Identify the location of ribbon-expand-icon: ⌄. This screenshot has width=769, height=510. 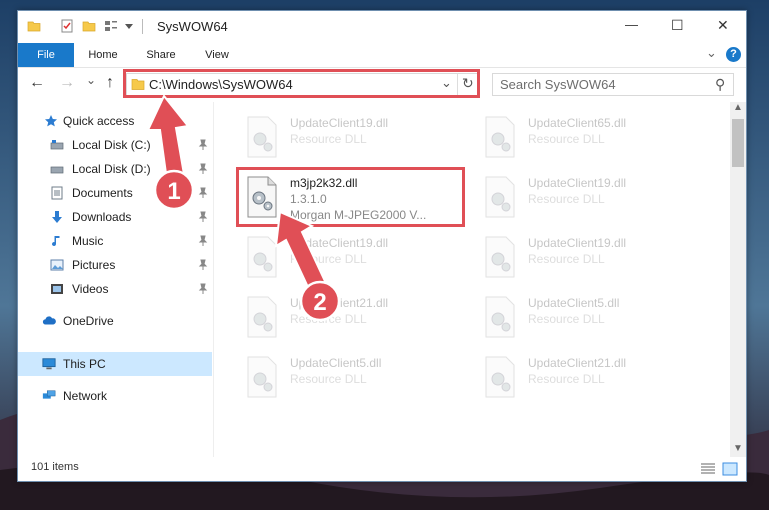
(711, 53).